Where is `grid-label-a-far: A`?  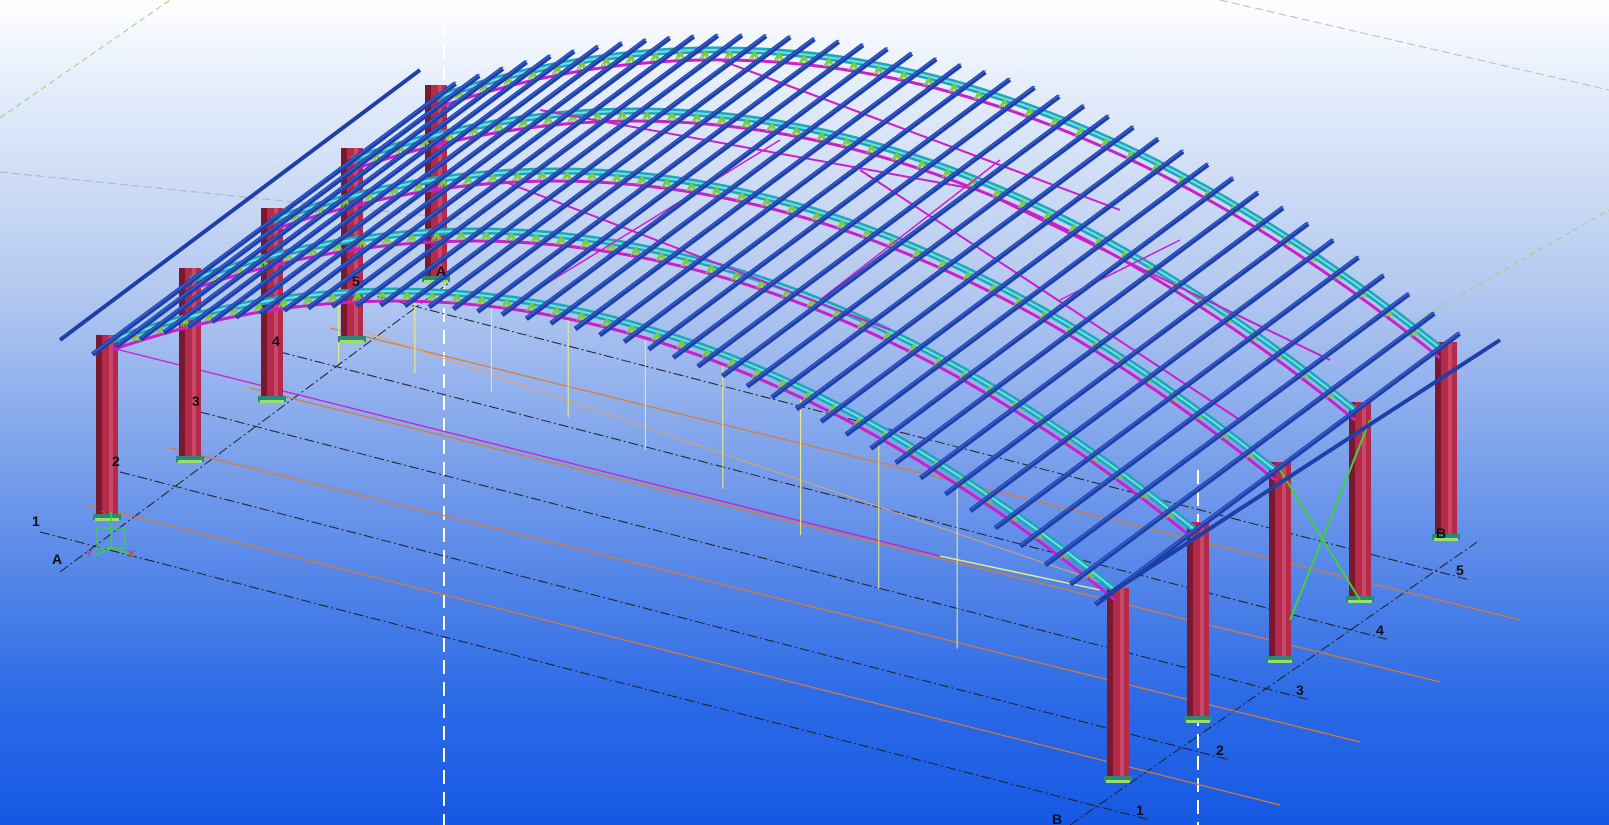 grid-label-a-far: A is located at coordinates (441, 271).